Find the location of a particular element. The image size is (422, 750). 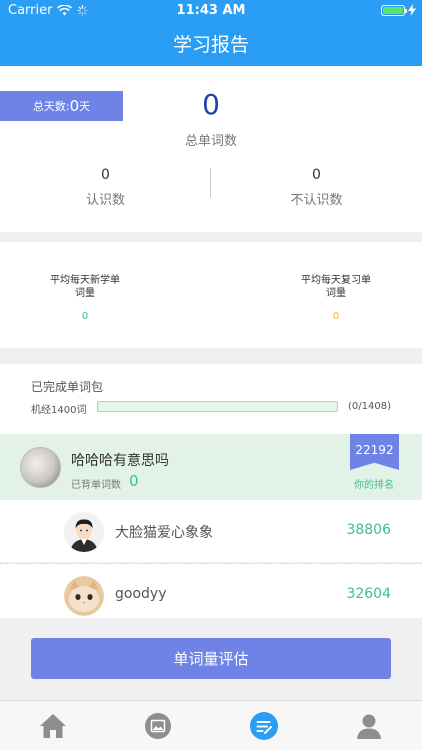

rank-badge: 22192 is located at coordinates (374, 452).